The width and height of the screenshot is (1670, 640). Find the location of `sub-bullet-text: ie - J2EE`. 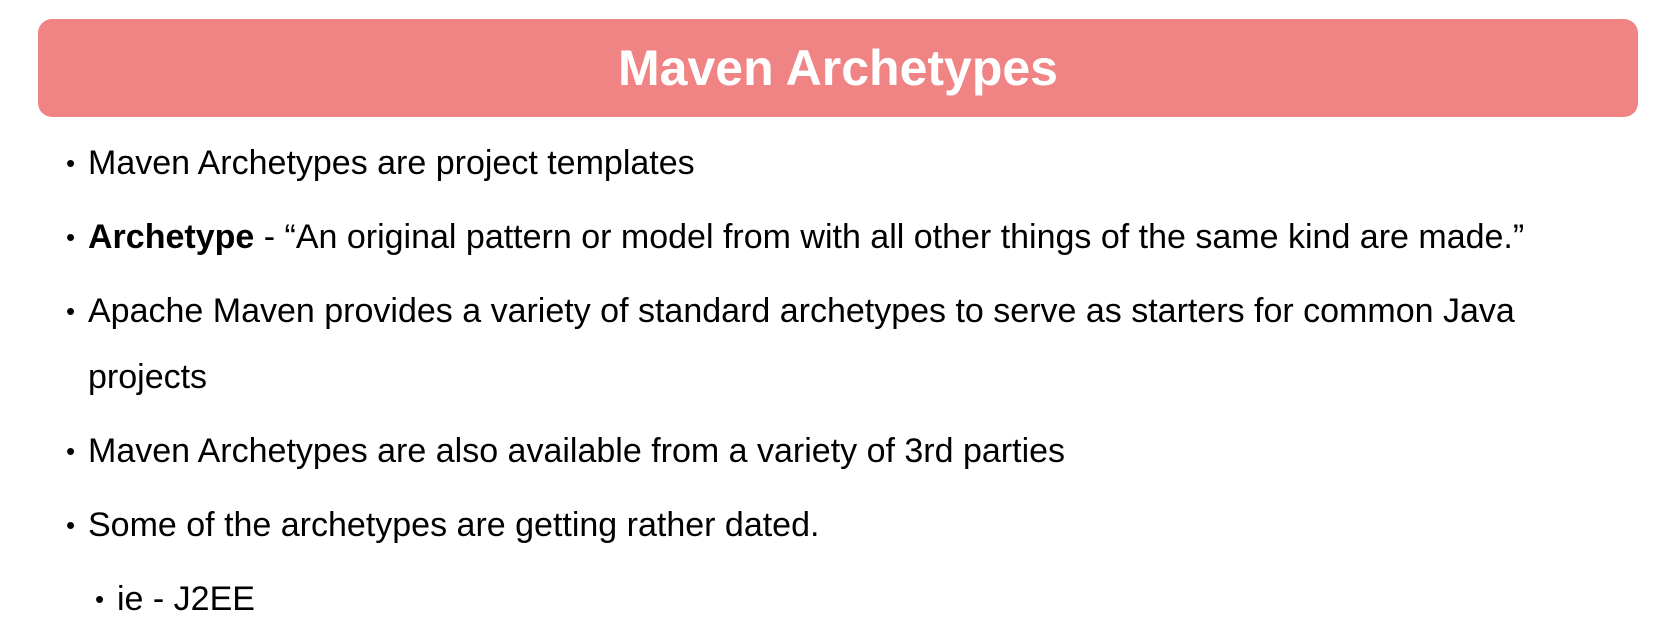

sub-bullet-text: ie - J2EE is located at coordinates (186, 599).